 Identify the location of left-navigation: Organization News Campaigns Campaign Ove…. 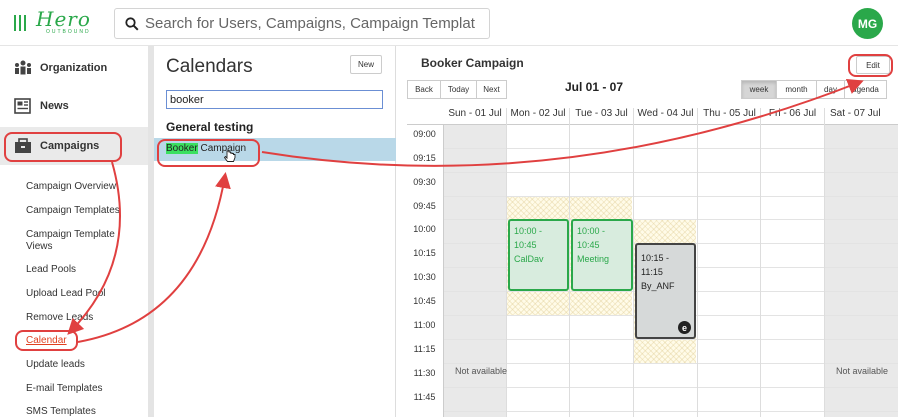
(74, 231).